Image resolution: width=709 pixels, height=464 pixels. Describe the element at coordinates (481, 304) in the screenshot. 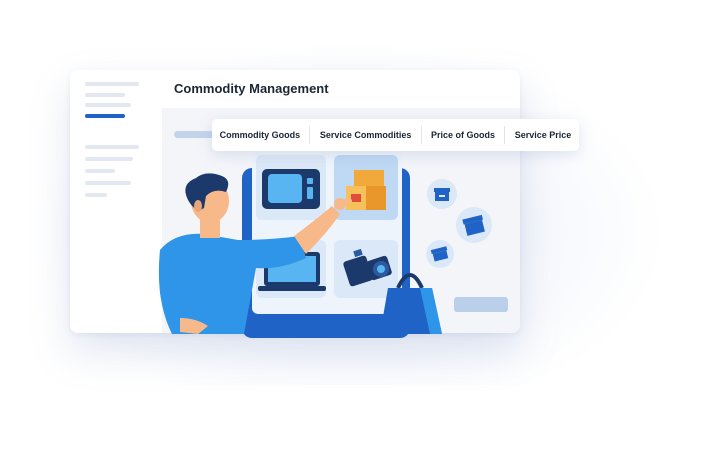

I see `placeholder-button` at that location.